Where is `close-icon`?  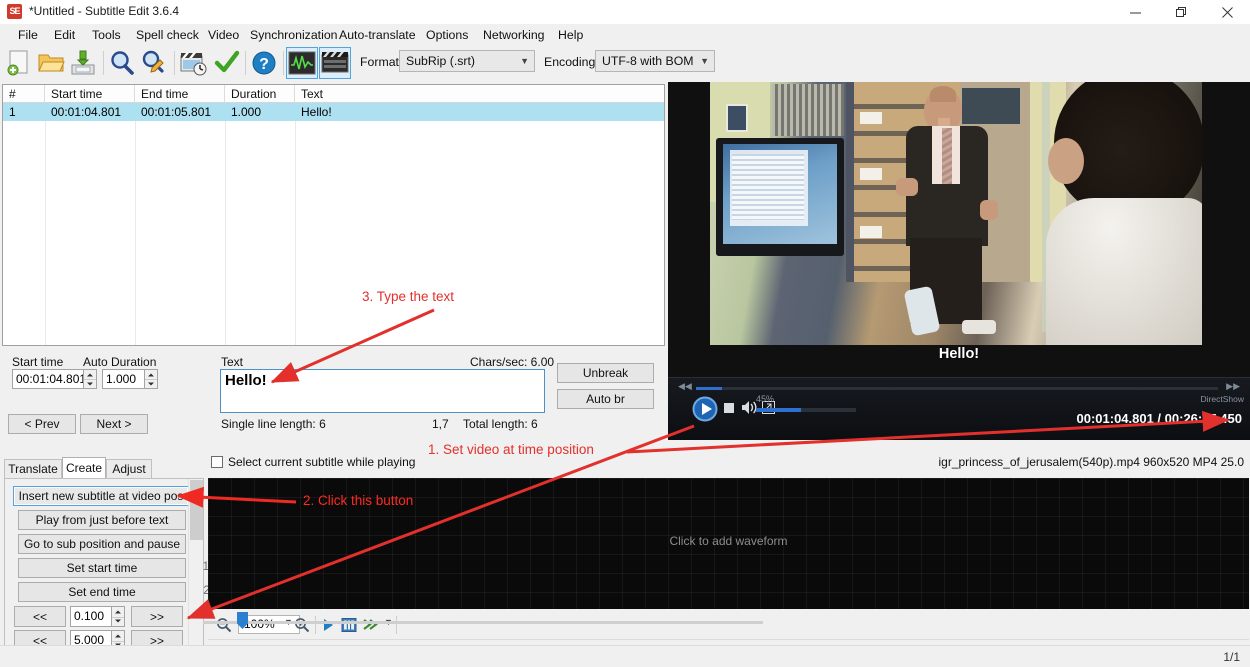
close-icon is located at coordinates (1227, 12).